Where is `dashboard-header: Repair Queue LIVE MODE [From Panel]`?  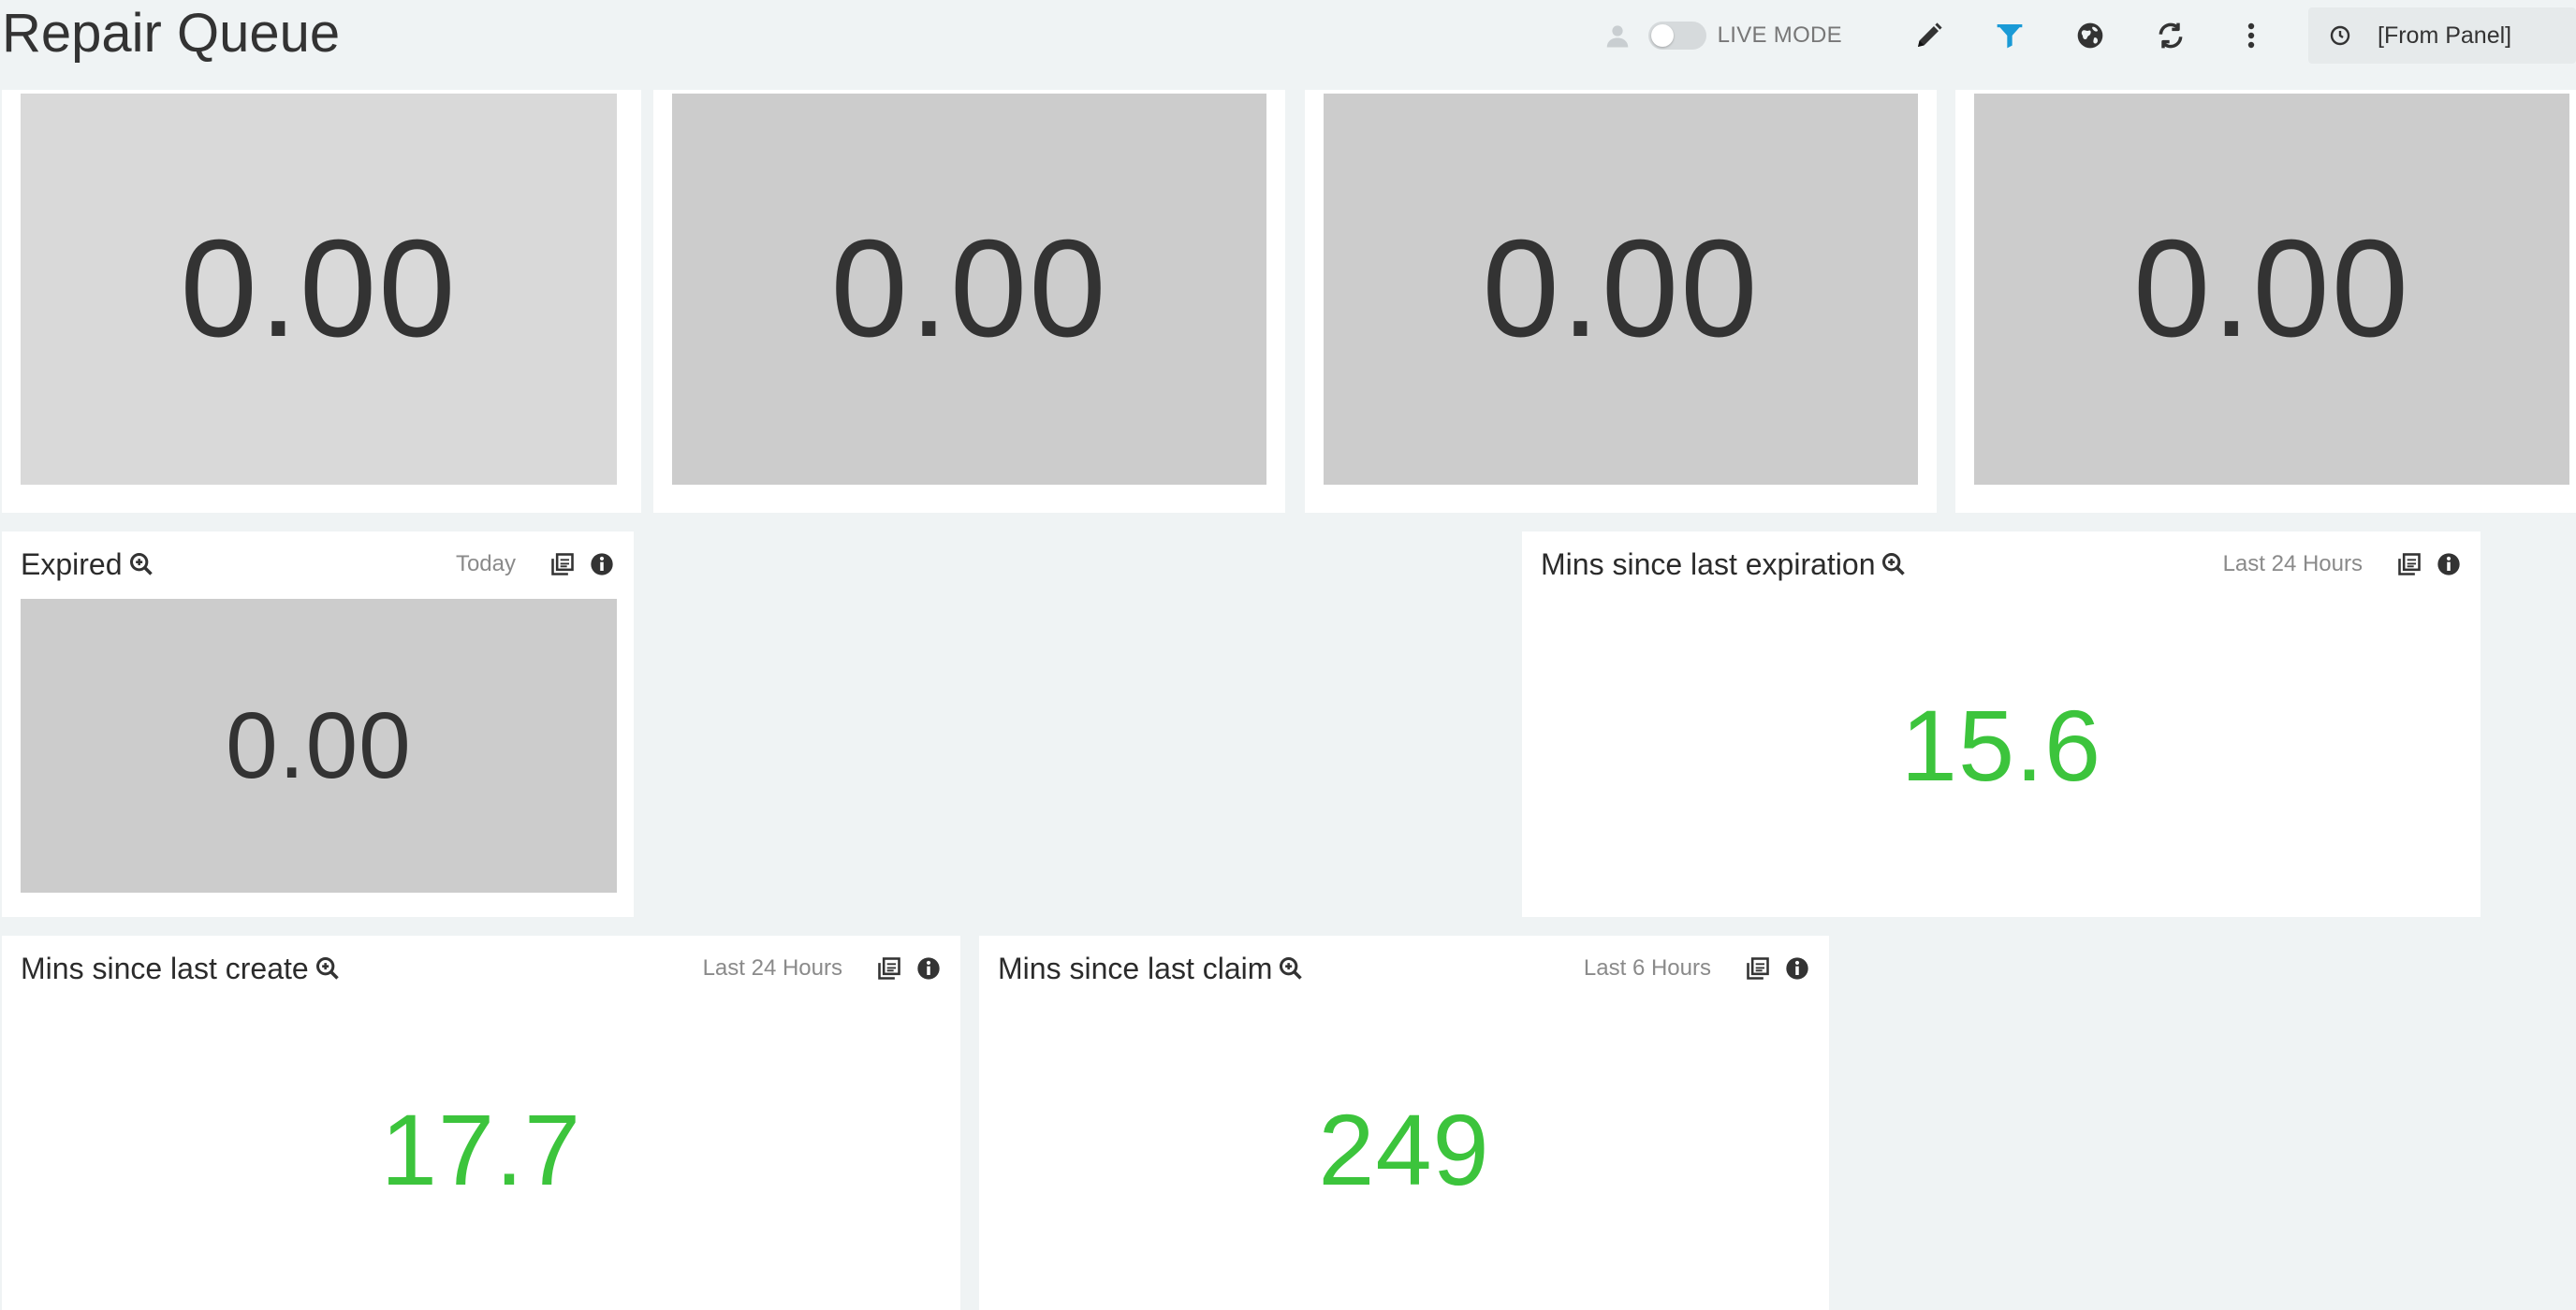
dashboard-header: Repair Queue LIVE MODE [From Panel] is located at coordinates (1288, 45).